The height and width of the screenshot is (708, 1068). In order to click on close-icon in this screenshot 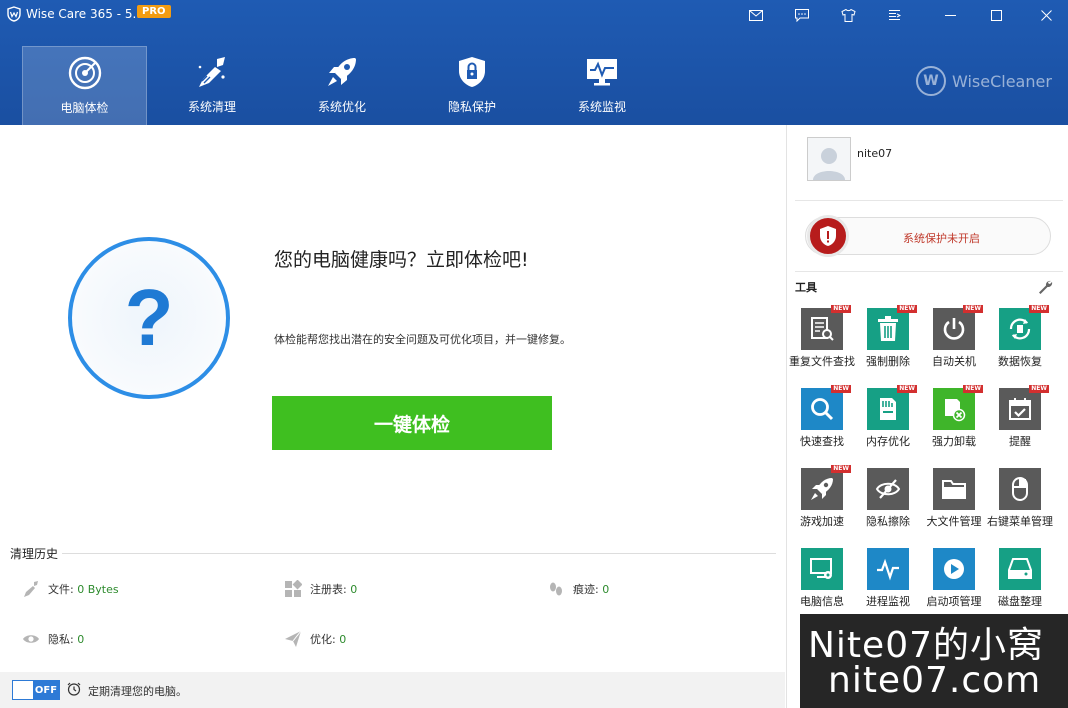, I will do `click(1046, 15)`.